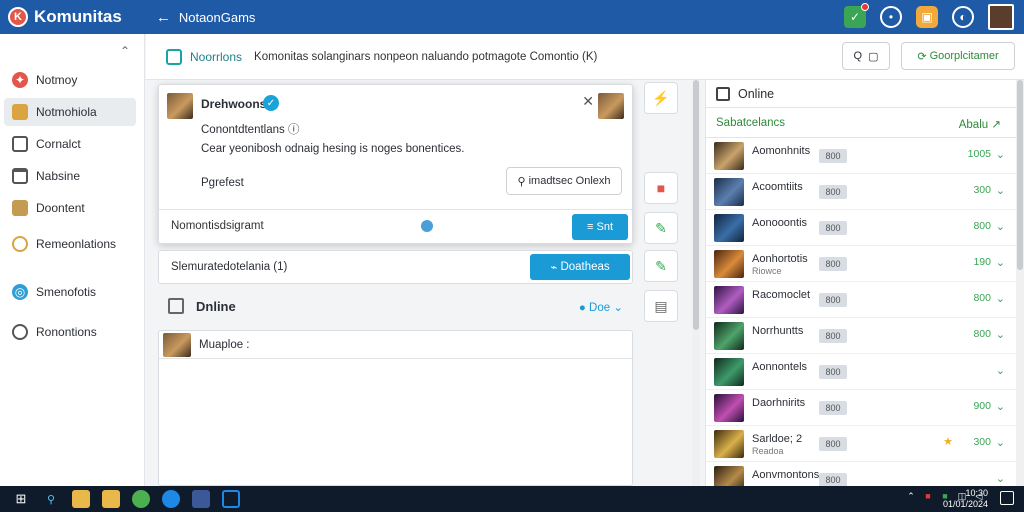  What do you see at coordinates (862, 156) in the screenshot?
I see `player-row: Aomonhnits 800 1005 ⌄` at bounding box center [862, 156].